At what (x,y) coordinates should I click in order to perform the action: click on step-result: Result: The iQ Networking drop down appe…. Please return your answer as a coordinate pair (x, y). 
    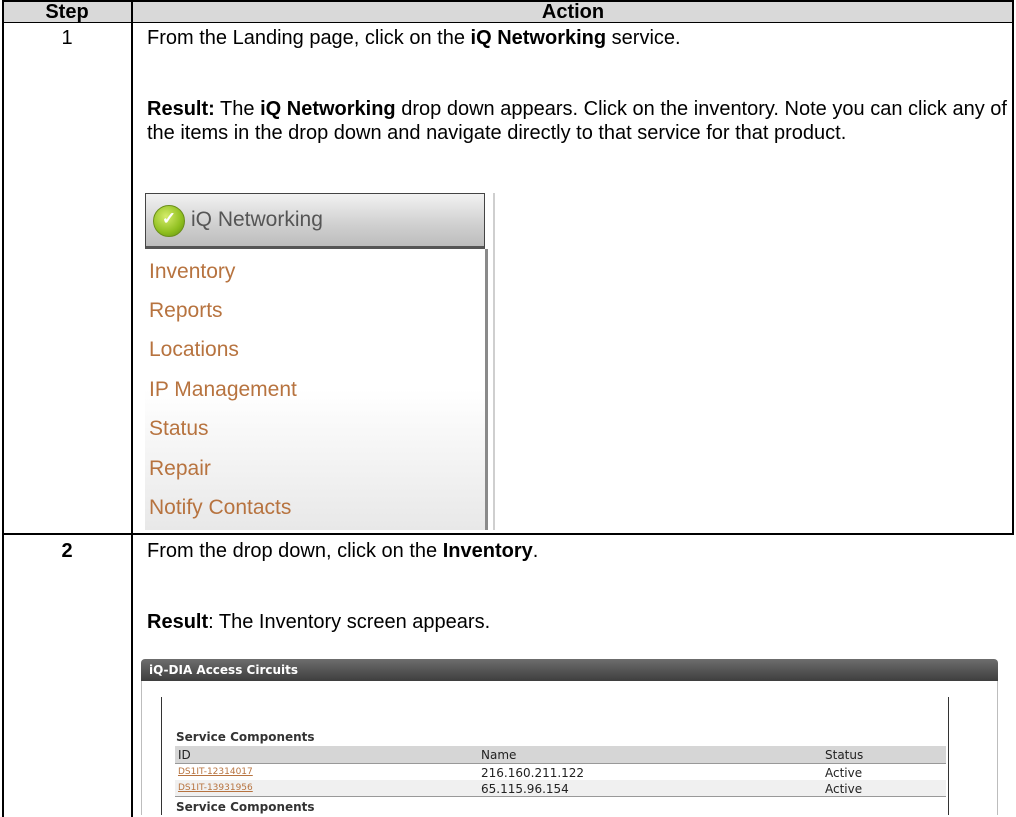
    Looking at the image, I should click on (577, 121).